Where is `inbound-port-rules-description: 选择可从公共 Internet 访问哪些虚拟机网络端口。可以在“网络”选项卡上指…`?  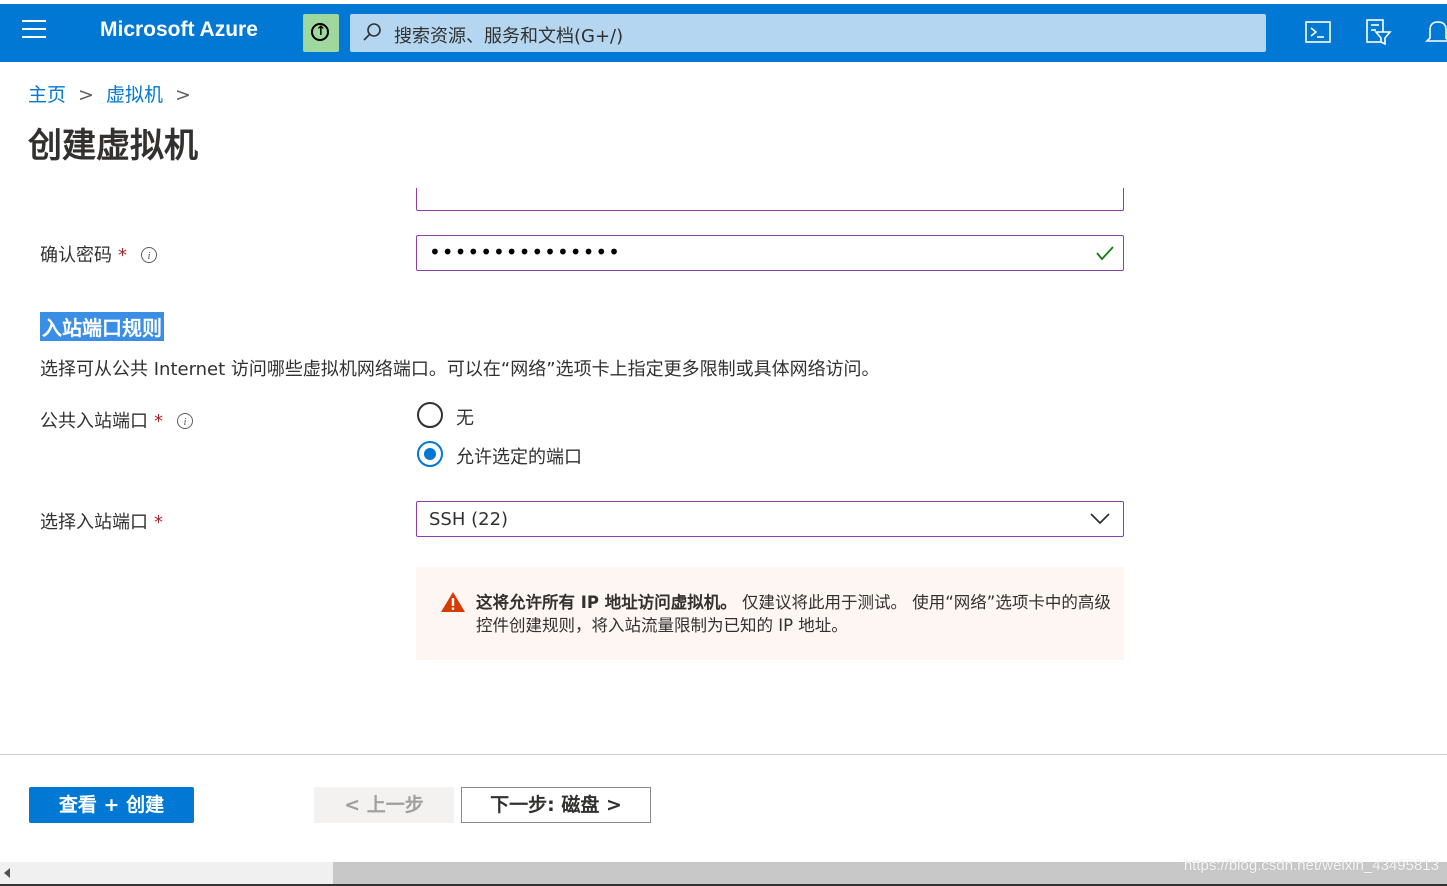
inbound-port-rules-description: 选择可从公共 Internet 访问哪些虚拟机网络端口。可以在“网络”选项卡上指… is located at coordinates (460, 369).